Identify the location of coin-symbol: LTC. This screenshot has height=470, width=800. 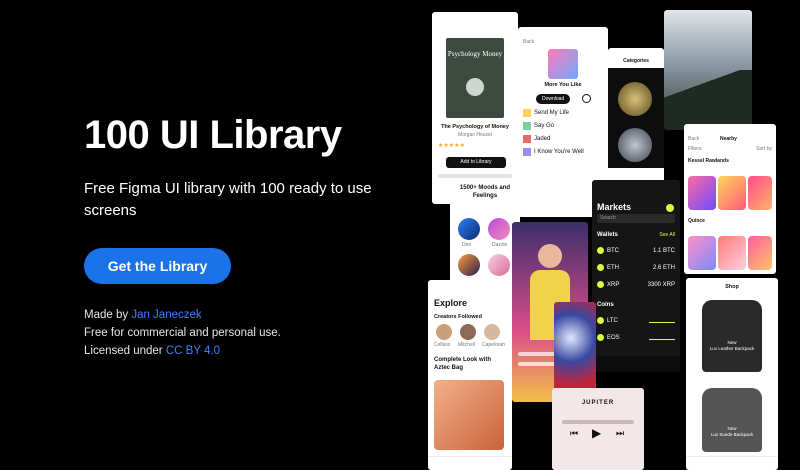
(612, 320).